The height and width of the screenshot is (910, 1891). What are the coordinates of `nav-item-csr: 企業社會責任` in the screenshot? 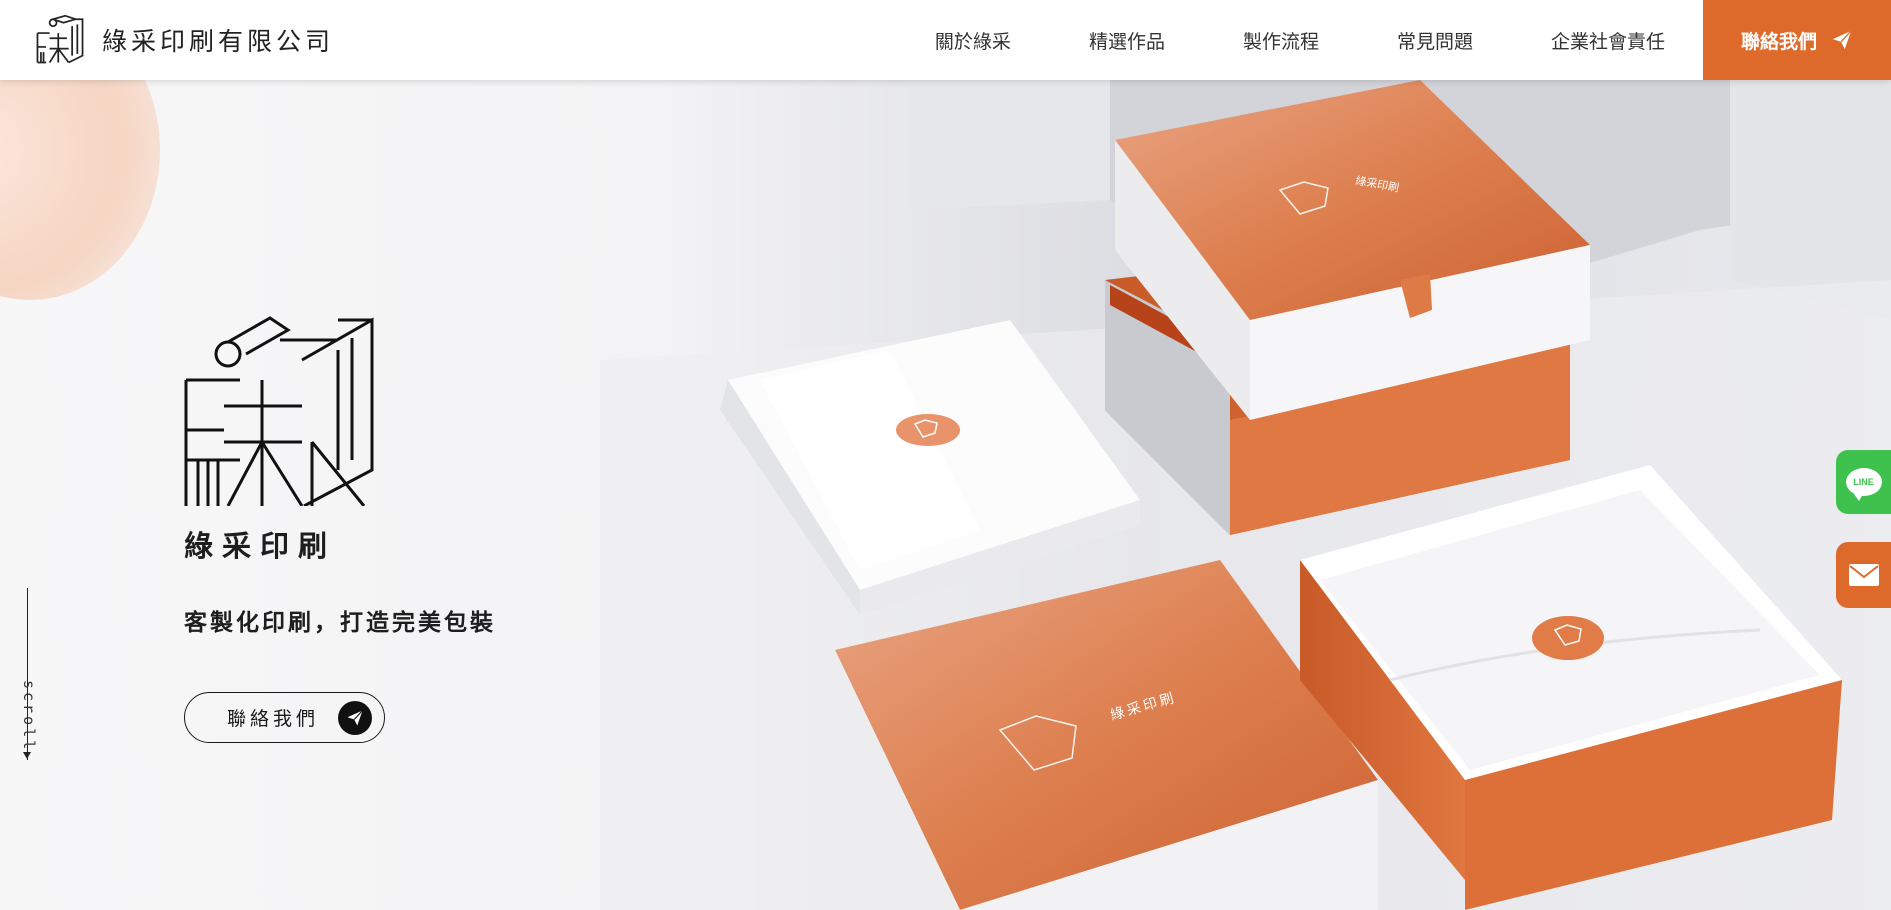 It's located at (1608, 40).